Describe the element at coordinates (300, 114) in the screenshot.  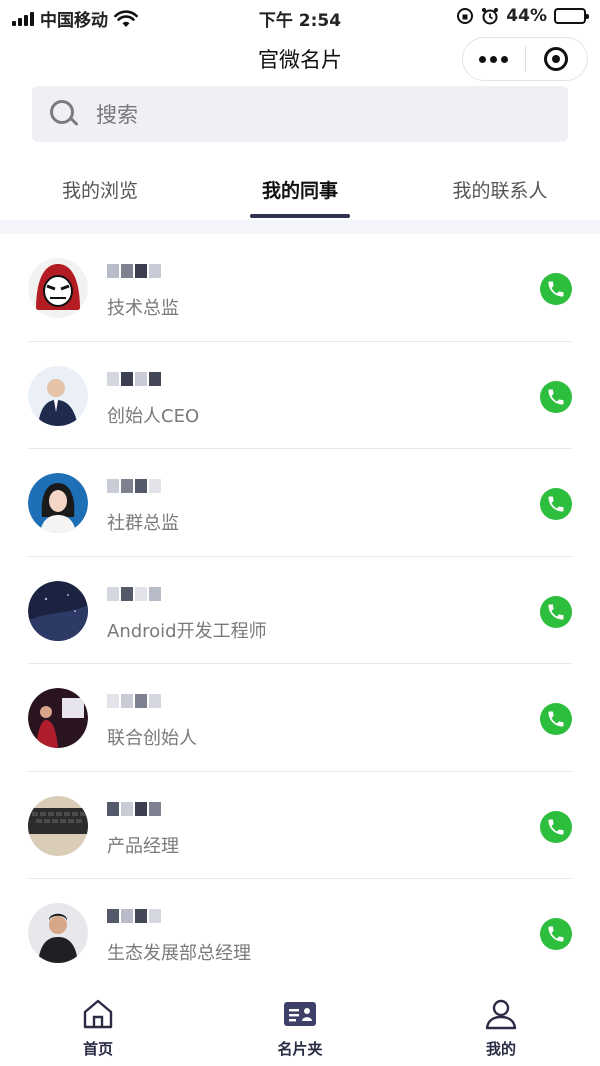
I see `search-bar: 搜索` at that location.